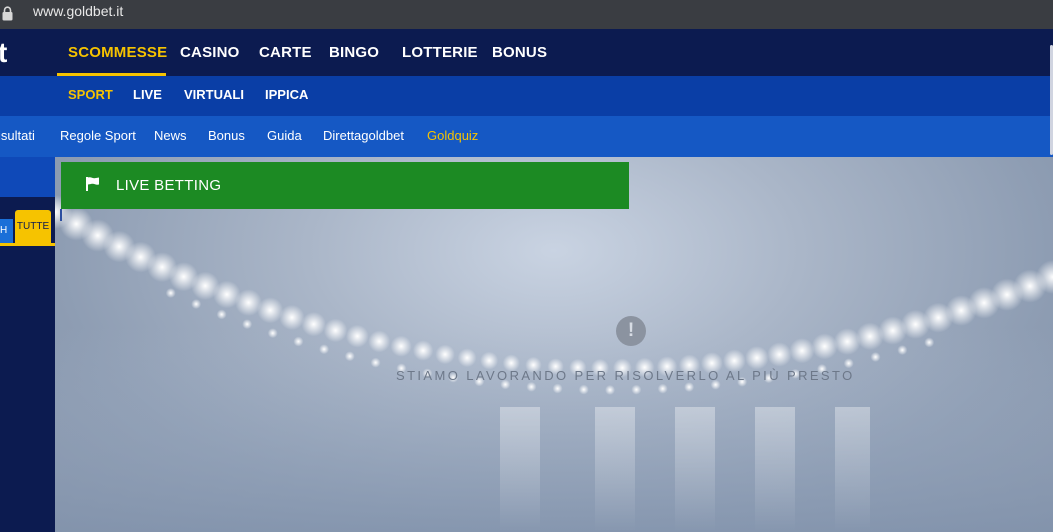 The height and width of the screenshot is (532, 1053). What do you see at coordinates (61, 215) in the screenshot?
I see `panel-edge` at bounding box center [61, 215].